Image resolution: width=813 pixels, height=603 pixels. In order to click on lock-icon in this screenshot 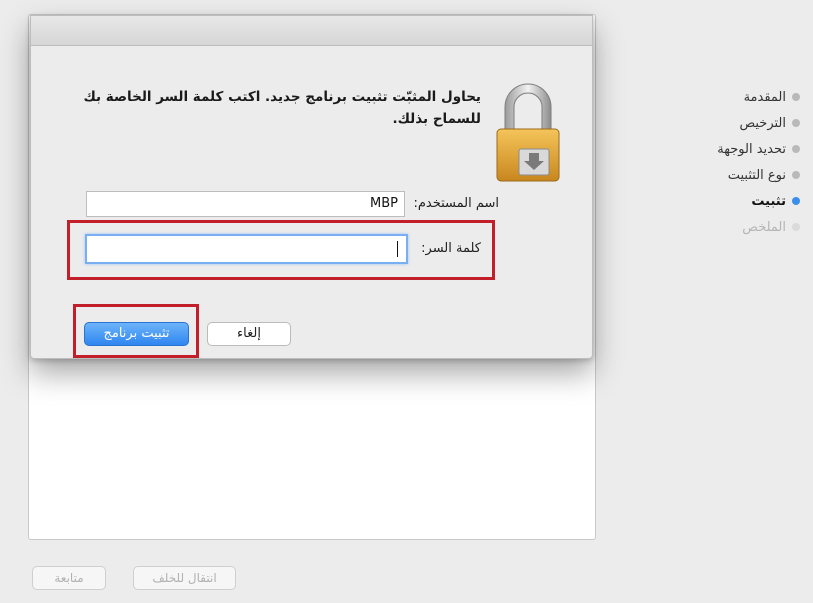, I will do `click(528, 132)`.